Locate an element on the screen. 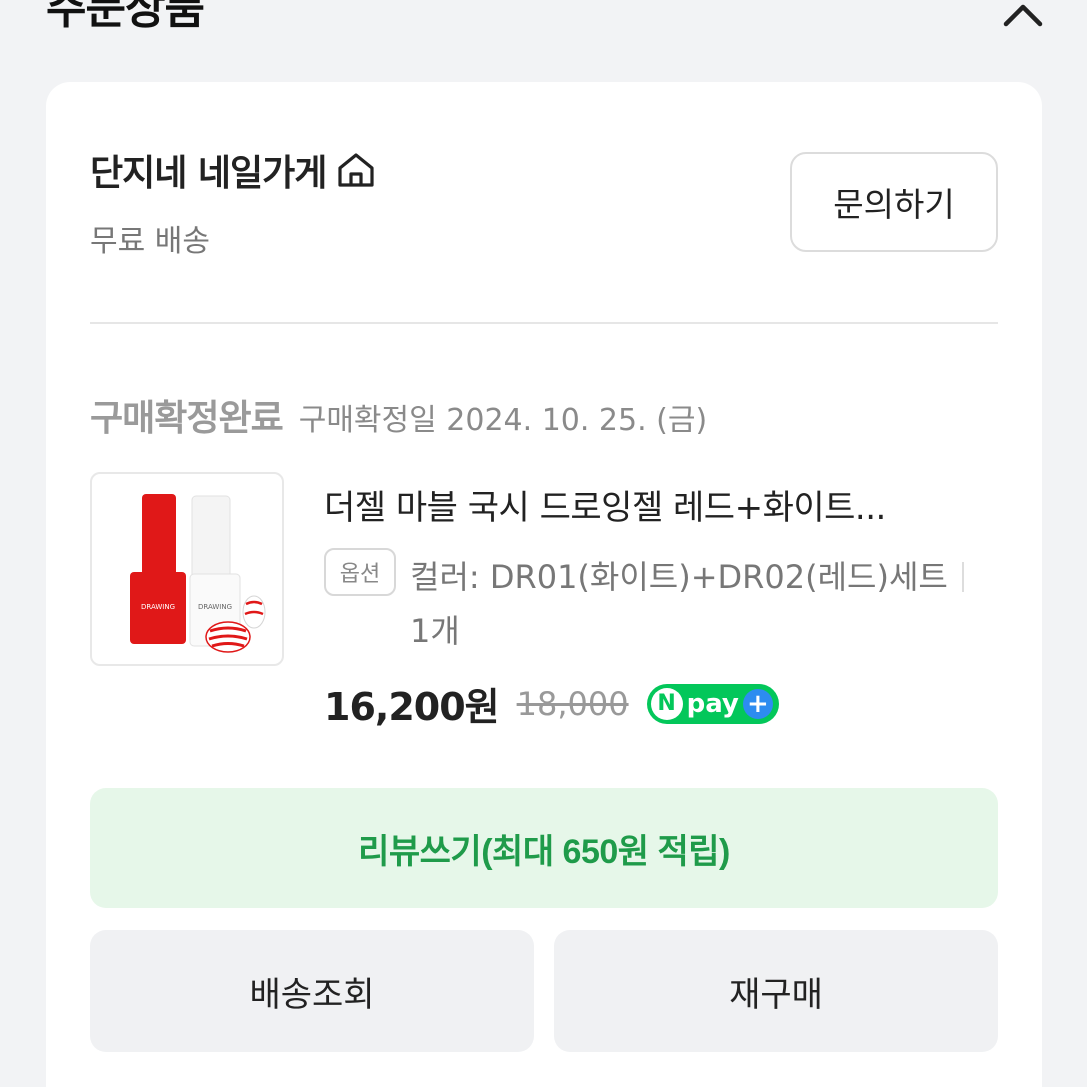 This screenshot has width=1087, height=1087. inquiry-button: 문의하기 is located at coordinates (894, 202).